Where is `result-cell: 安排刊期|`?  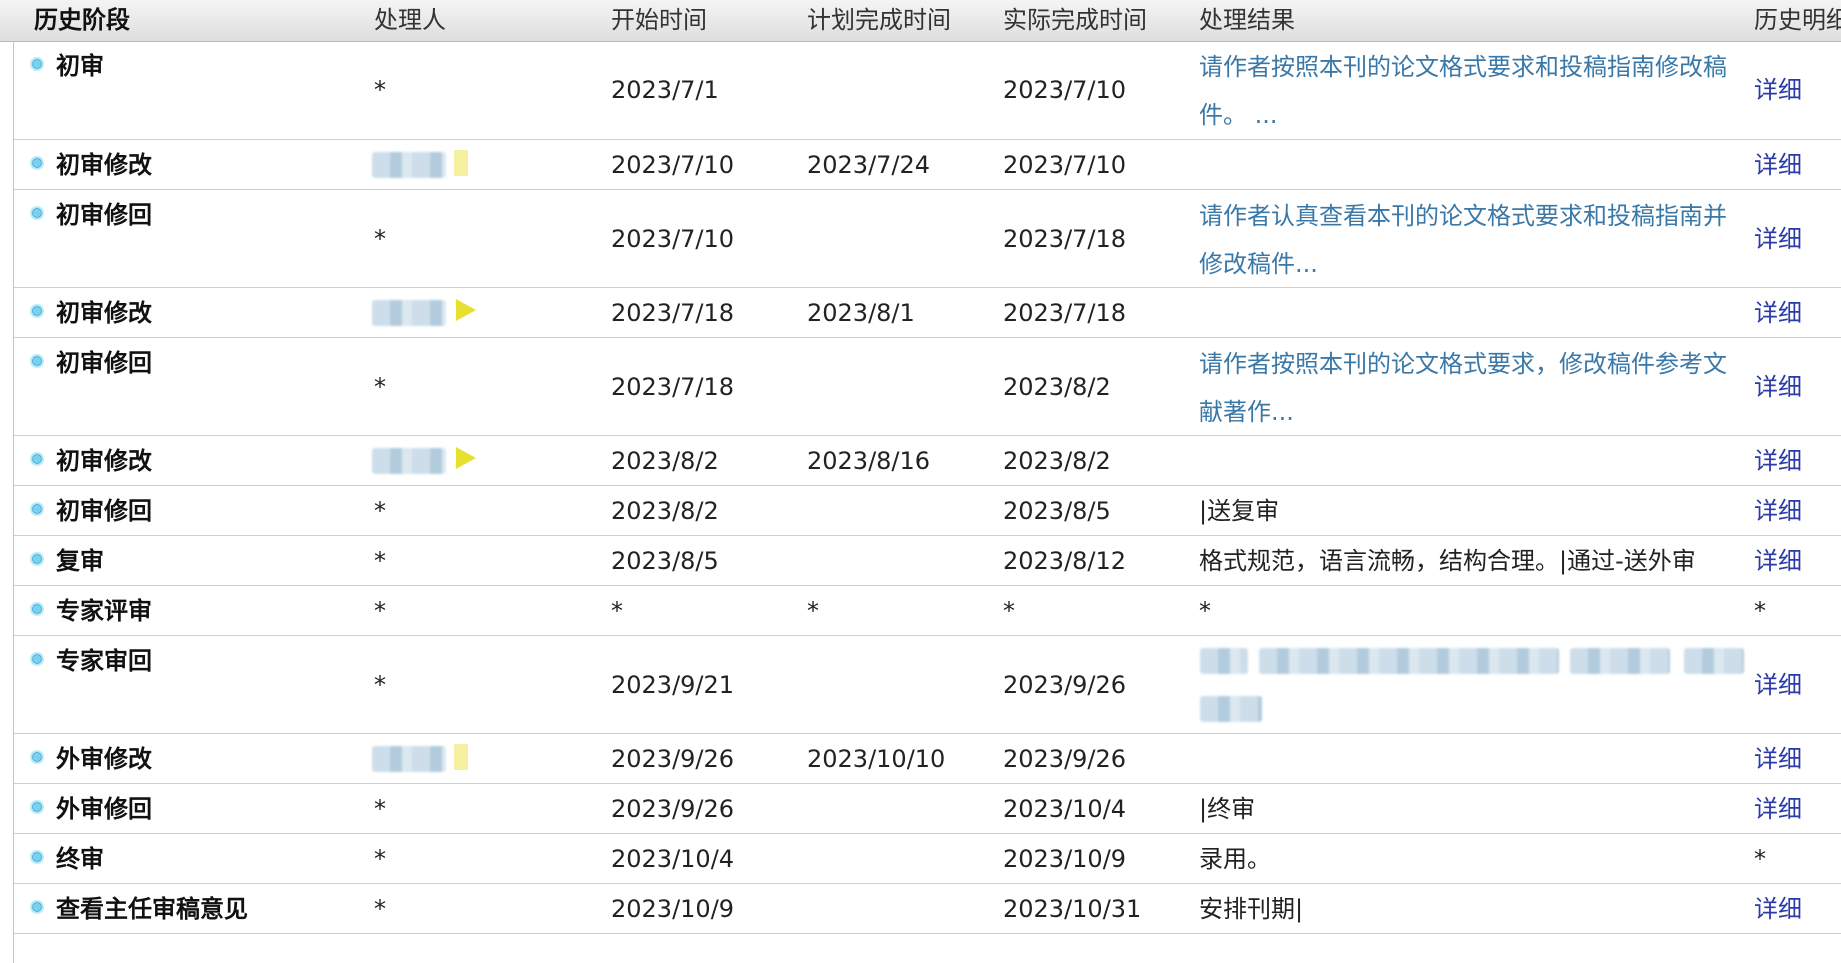 result-cell: 安排刊期| is located at coordinates (1251, 909).